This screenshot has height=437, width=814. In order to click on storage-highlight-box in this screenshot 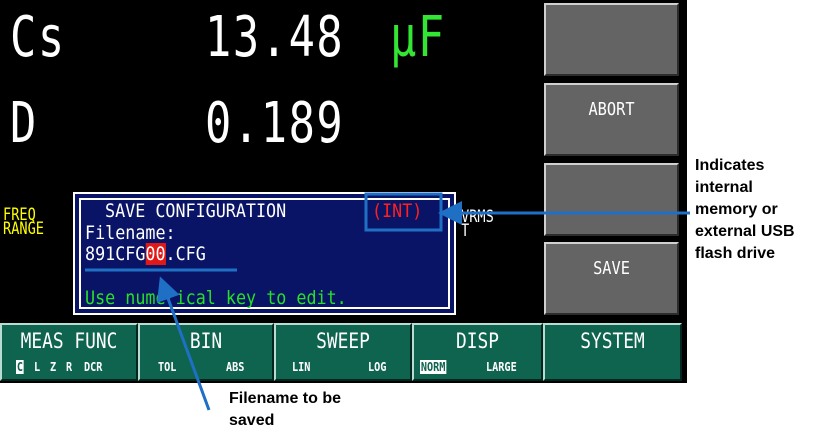, I will do `click(403, 212)`.